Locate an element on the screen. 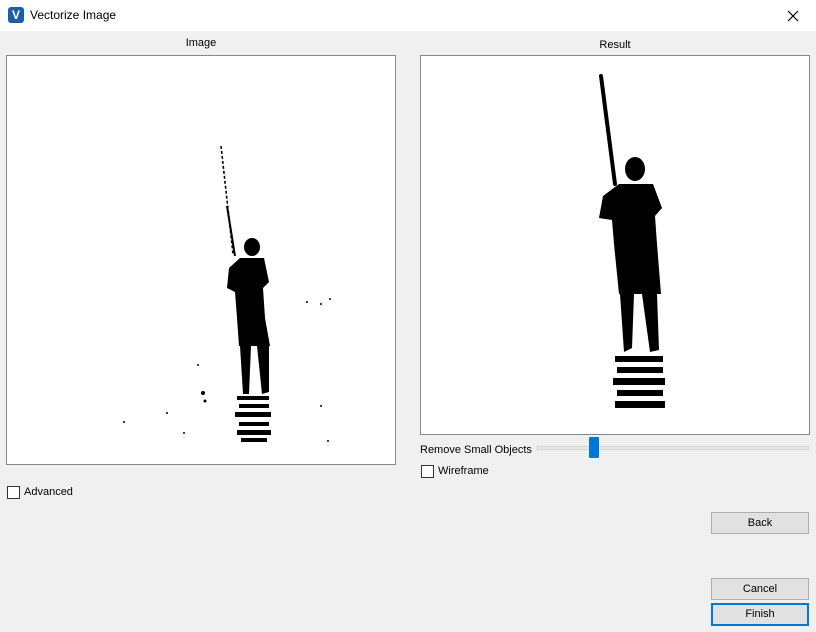  app-logo-icon: V is located at coordinates (16, 15).